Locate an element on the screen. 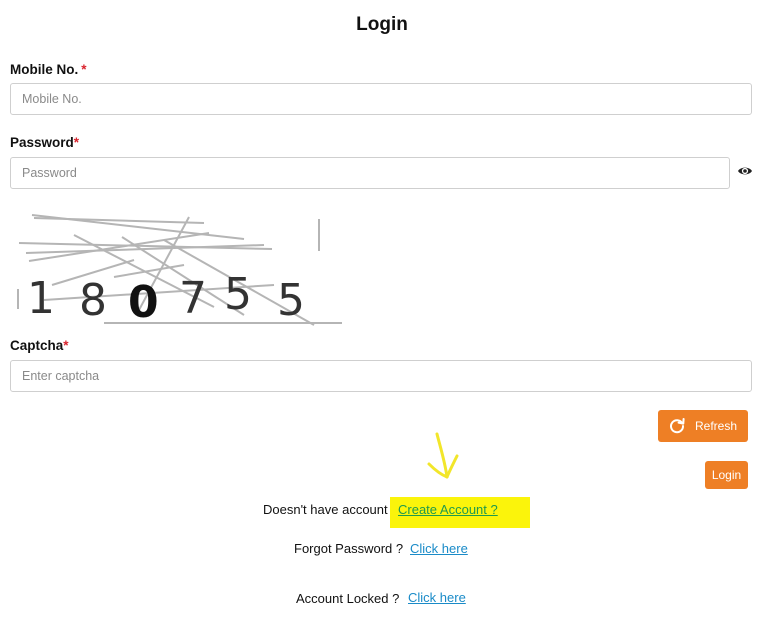  login-button: Login is located at coordinates (726, 475).